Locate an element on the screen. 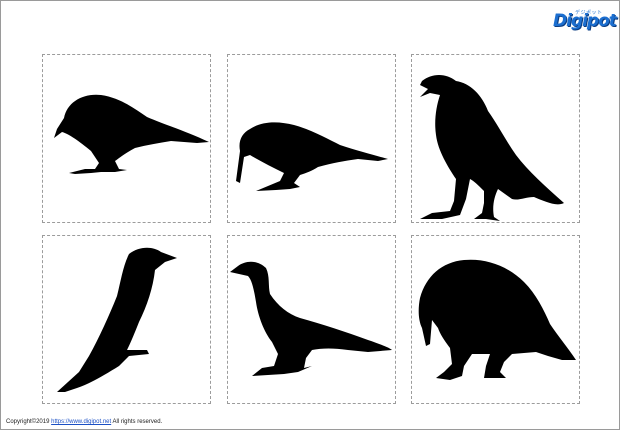 The height and width of the screenshot is (430, 620). crow-walking-silhouette is located at coordinates (131, 134).